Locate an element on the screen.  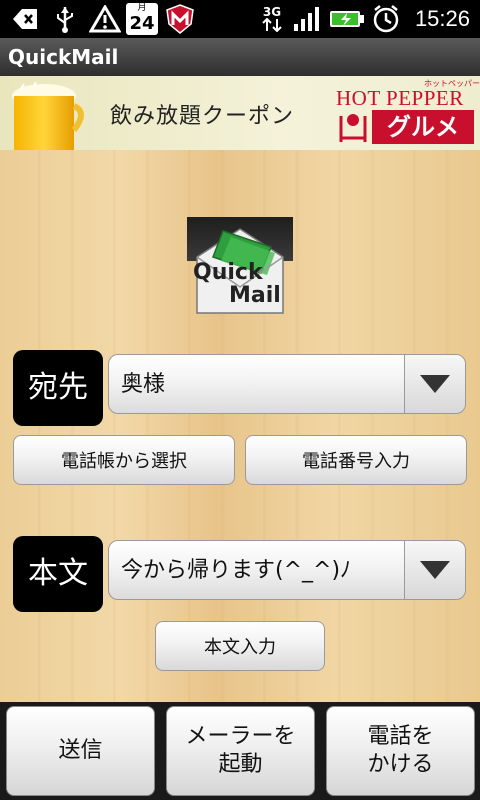
data-3g-icon: 3G is located at coordinates (272, 19).